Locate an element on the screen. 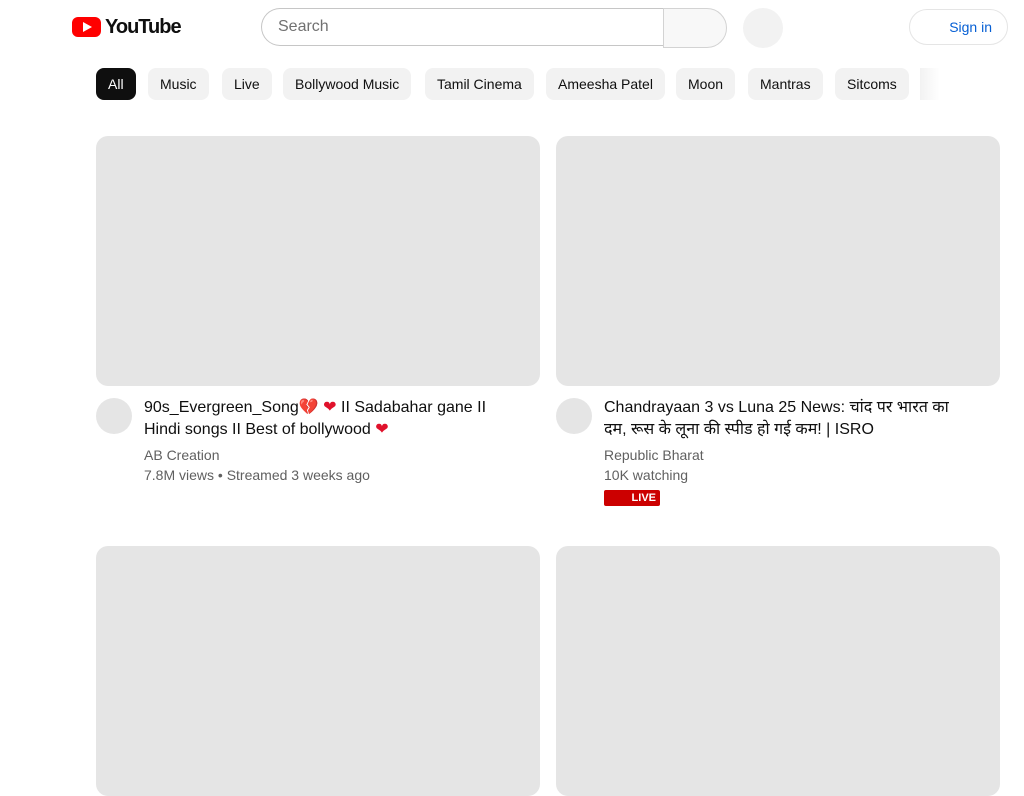 The width and height of the screenshot is (1024, 796). title-text: Hindi songs II Best of bollywood is located at coordinates (260, 429).